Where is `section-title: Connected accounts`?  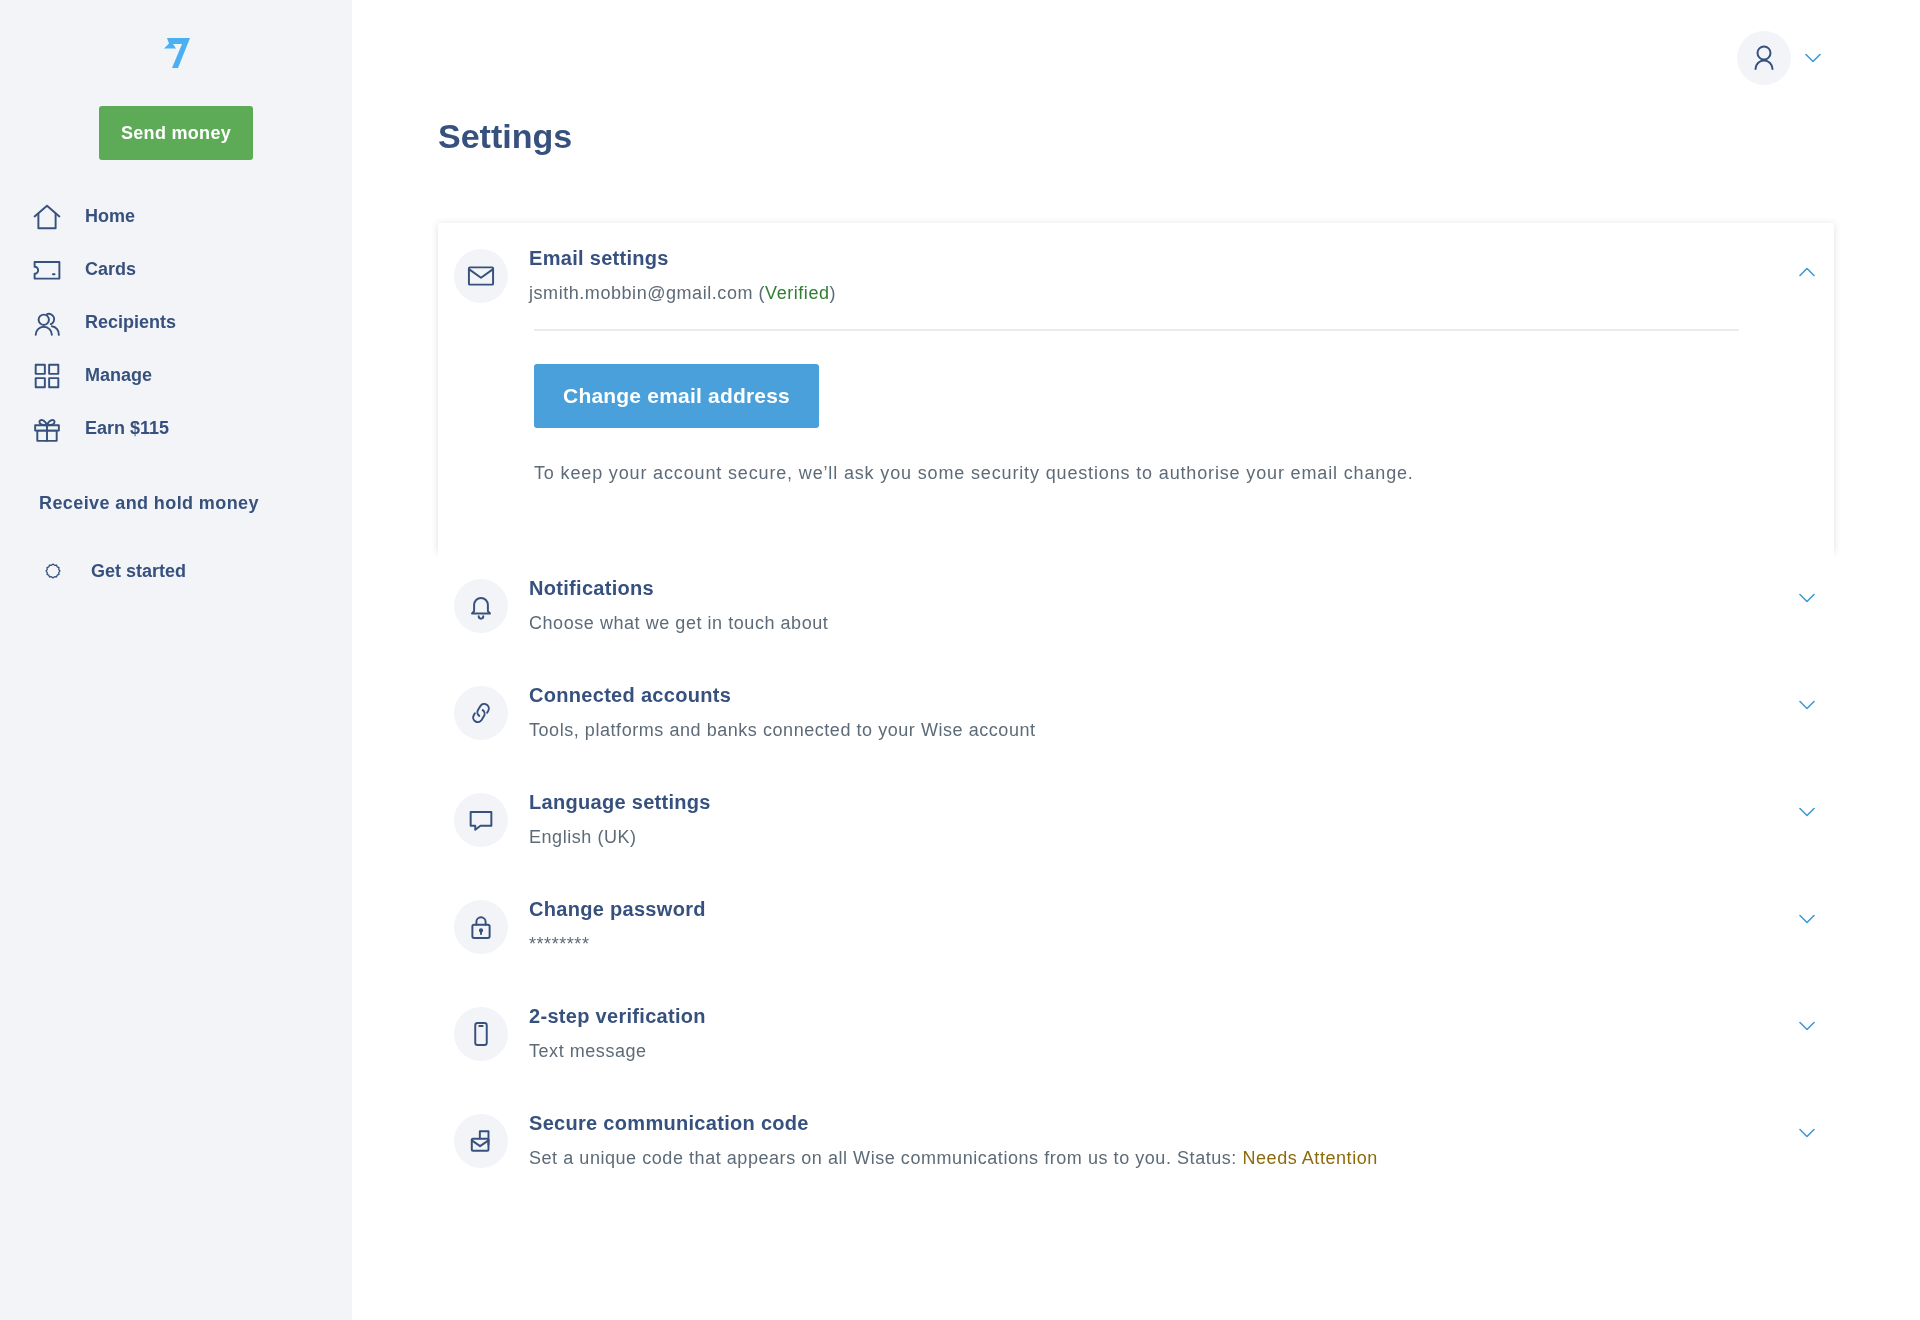
section-title: Connected accounts is located at coordinates (630, 695).